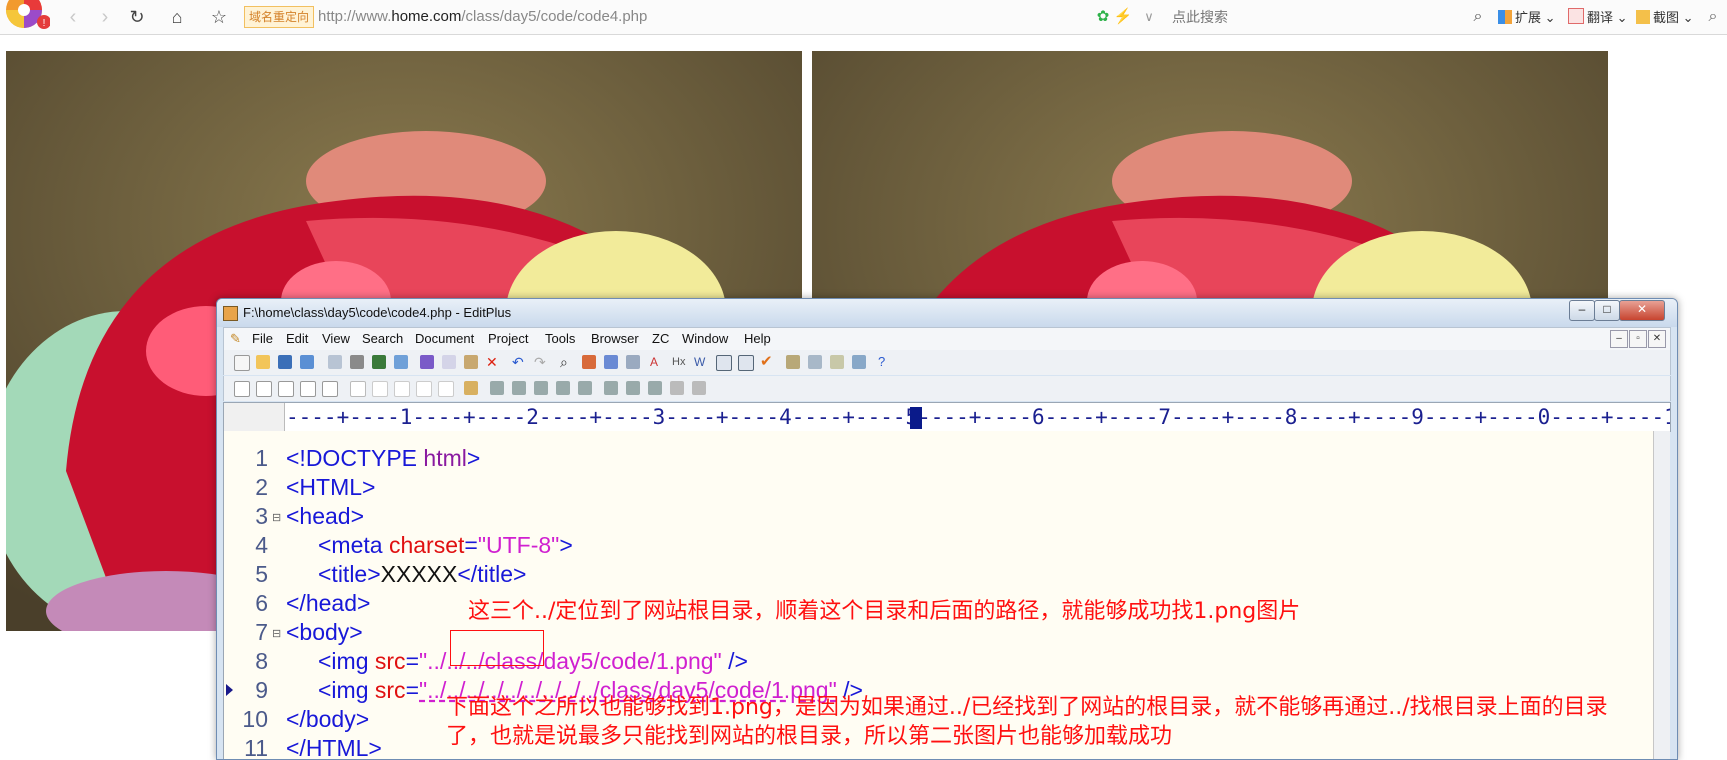 The image size is (1727, 760). Describe the element at coordinates (519, 388) in the screenshot. I see `user-tool-2-icon` at that location.